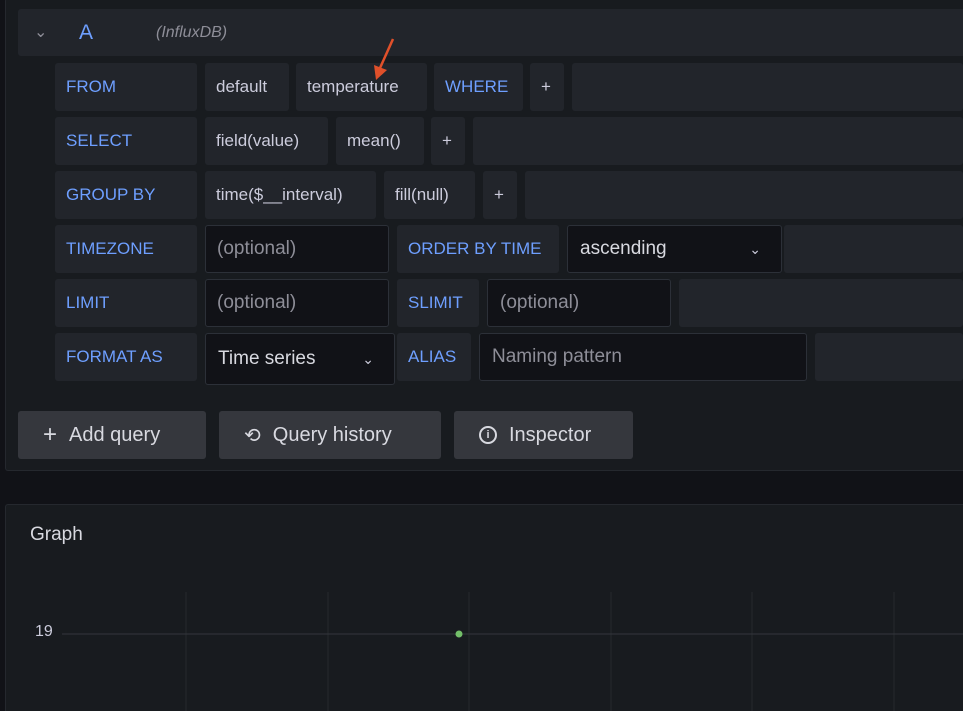 Image resolution: width=963 pixels, height=711 pixels. Describe the element at coordinates (297, 303) in the screenshot. I see `limit-input: (optional)` at that location.